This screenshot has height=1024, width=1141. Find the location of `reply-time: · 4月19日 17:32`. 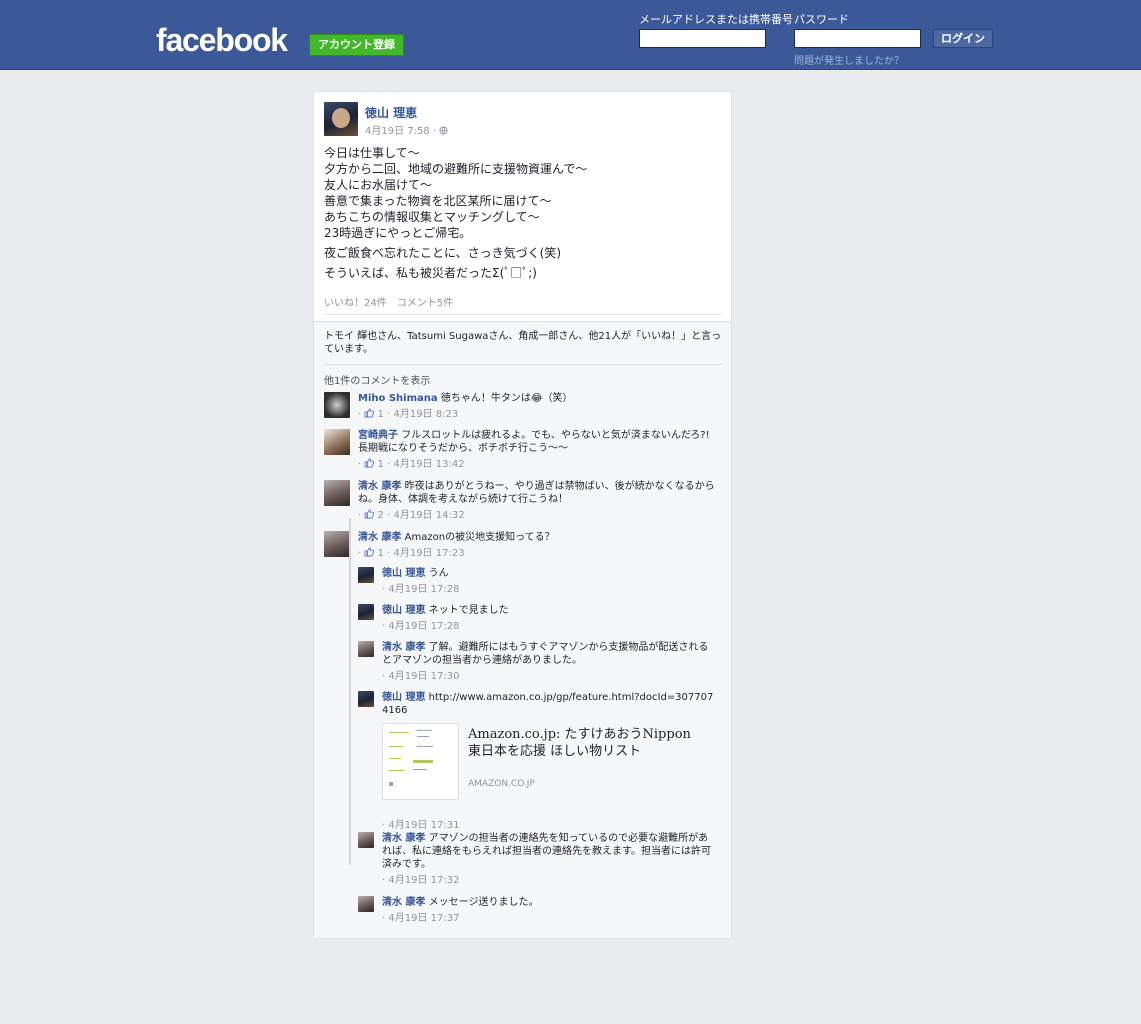

reply-time: · 4月19日 17:32 is located at coordinates (550, 880).